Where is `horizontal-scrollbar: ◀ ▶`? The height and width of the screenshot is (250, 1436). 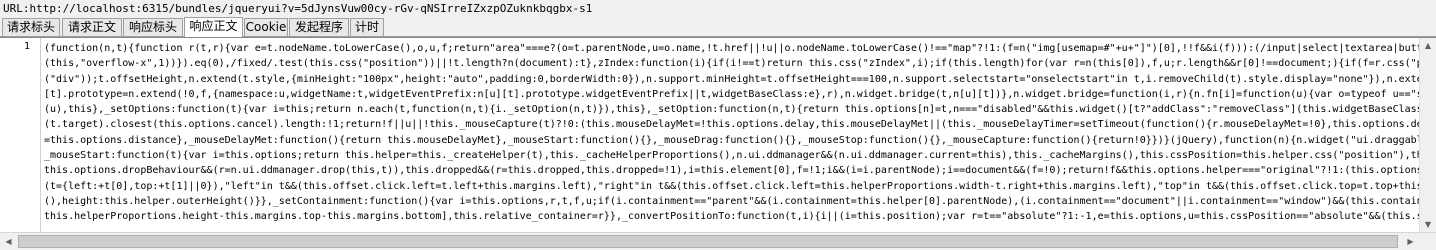
horizontal-scrollbar: ◀ ▶ is located at coordinates (718, 241).